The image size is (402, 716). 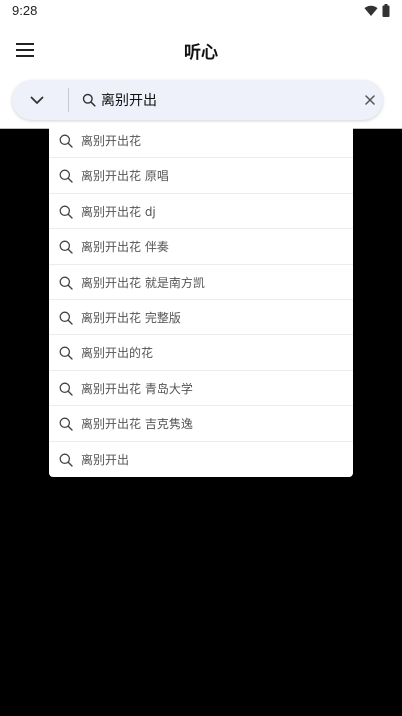 I want to click on status-time: 9:28, so click(x=25, y=10).